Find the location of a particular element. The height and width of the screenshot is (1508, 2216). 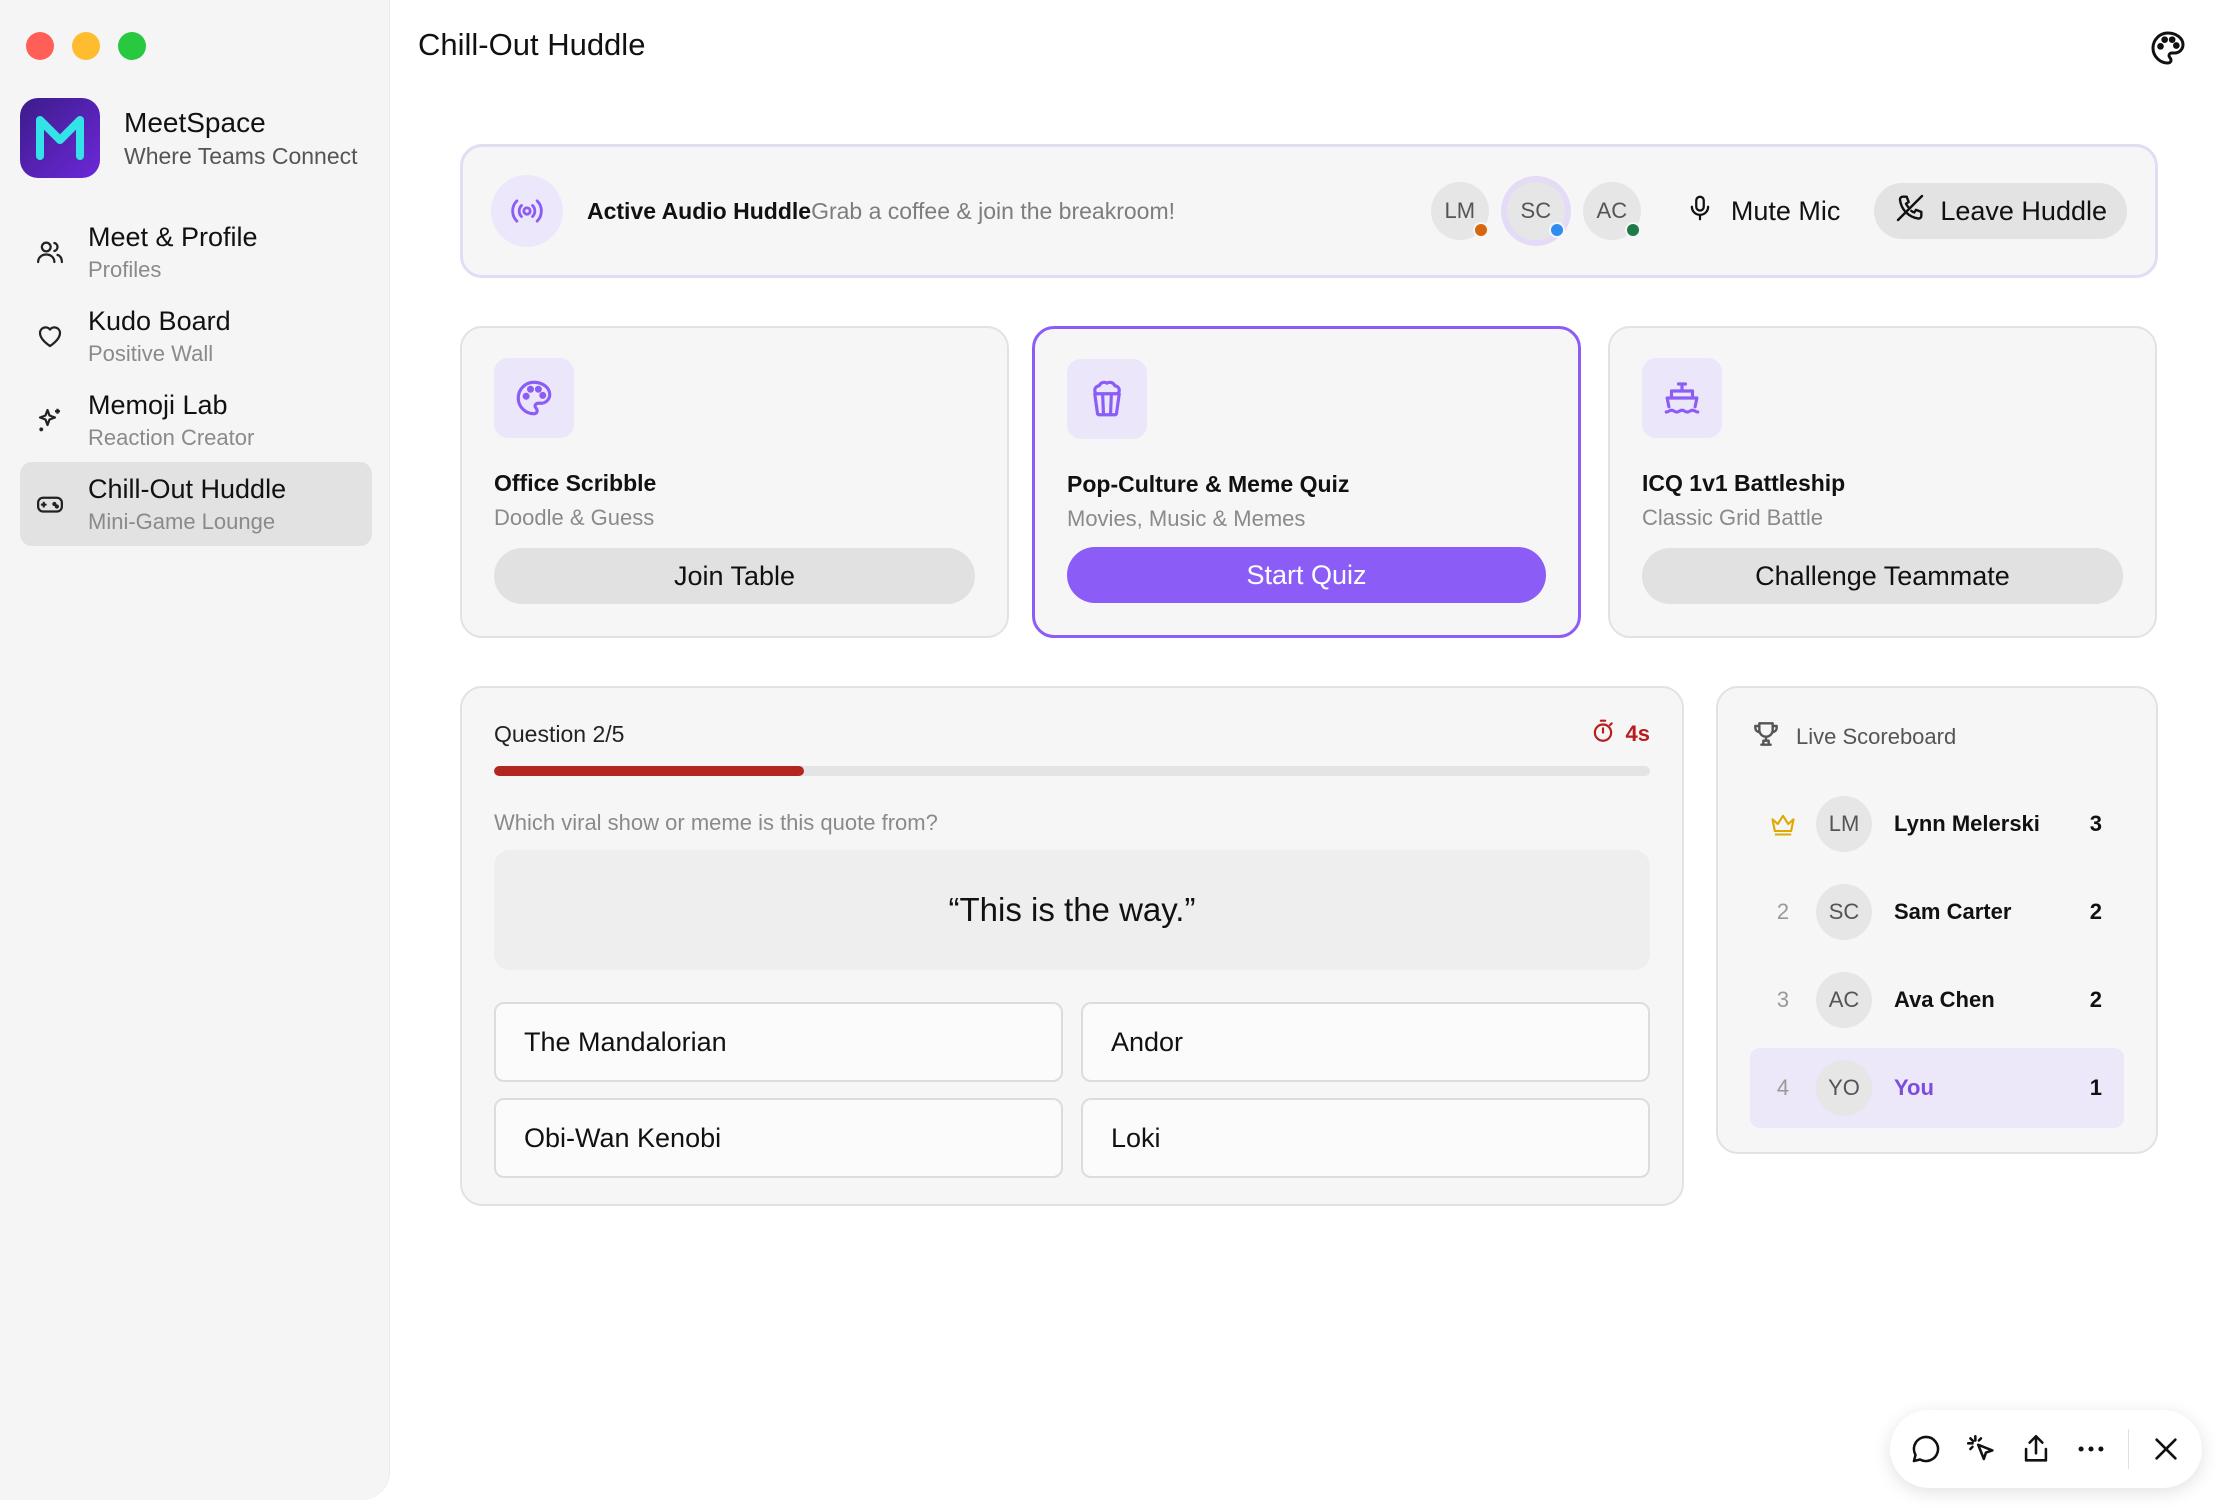

player-rank: 4 is located at coordinates (1783, 1087).